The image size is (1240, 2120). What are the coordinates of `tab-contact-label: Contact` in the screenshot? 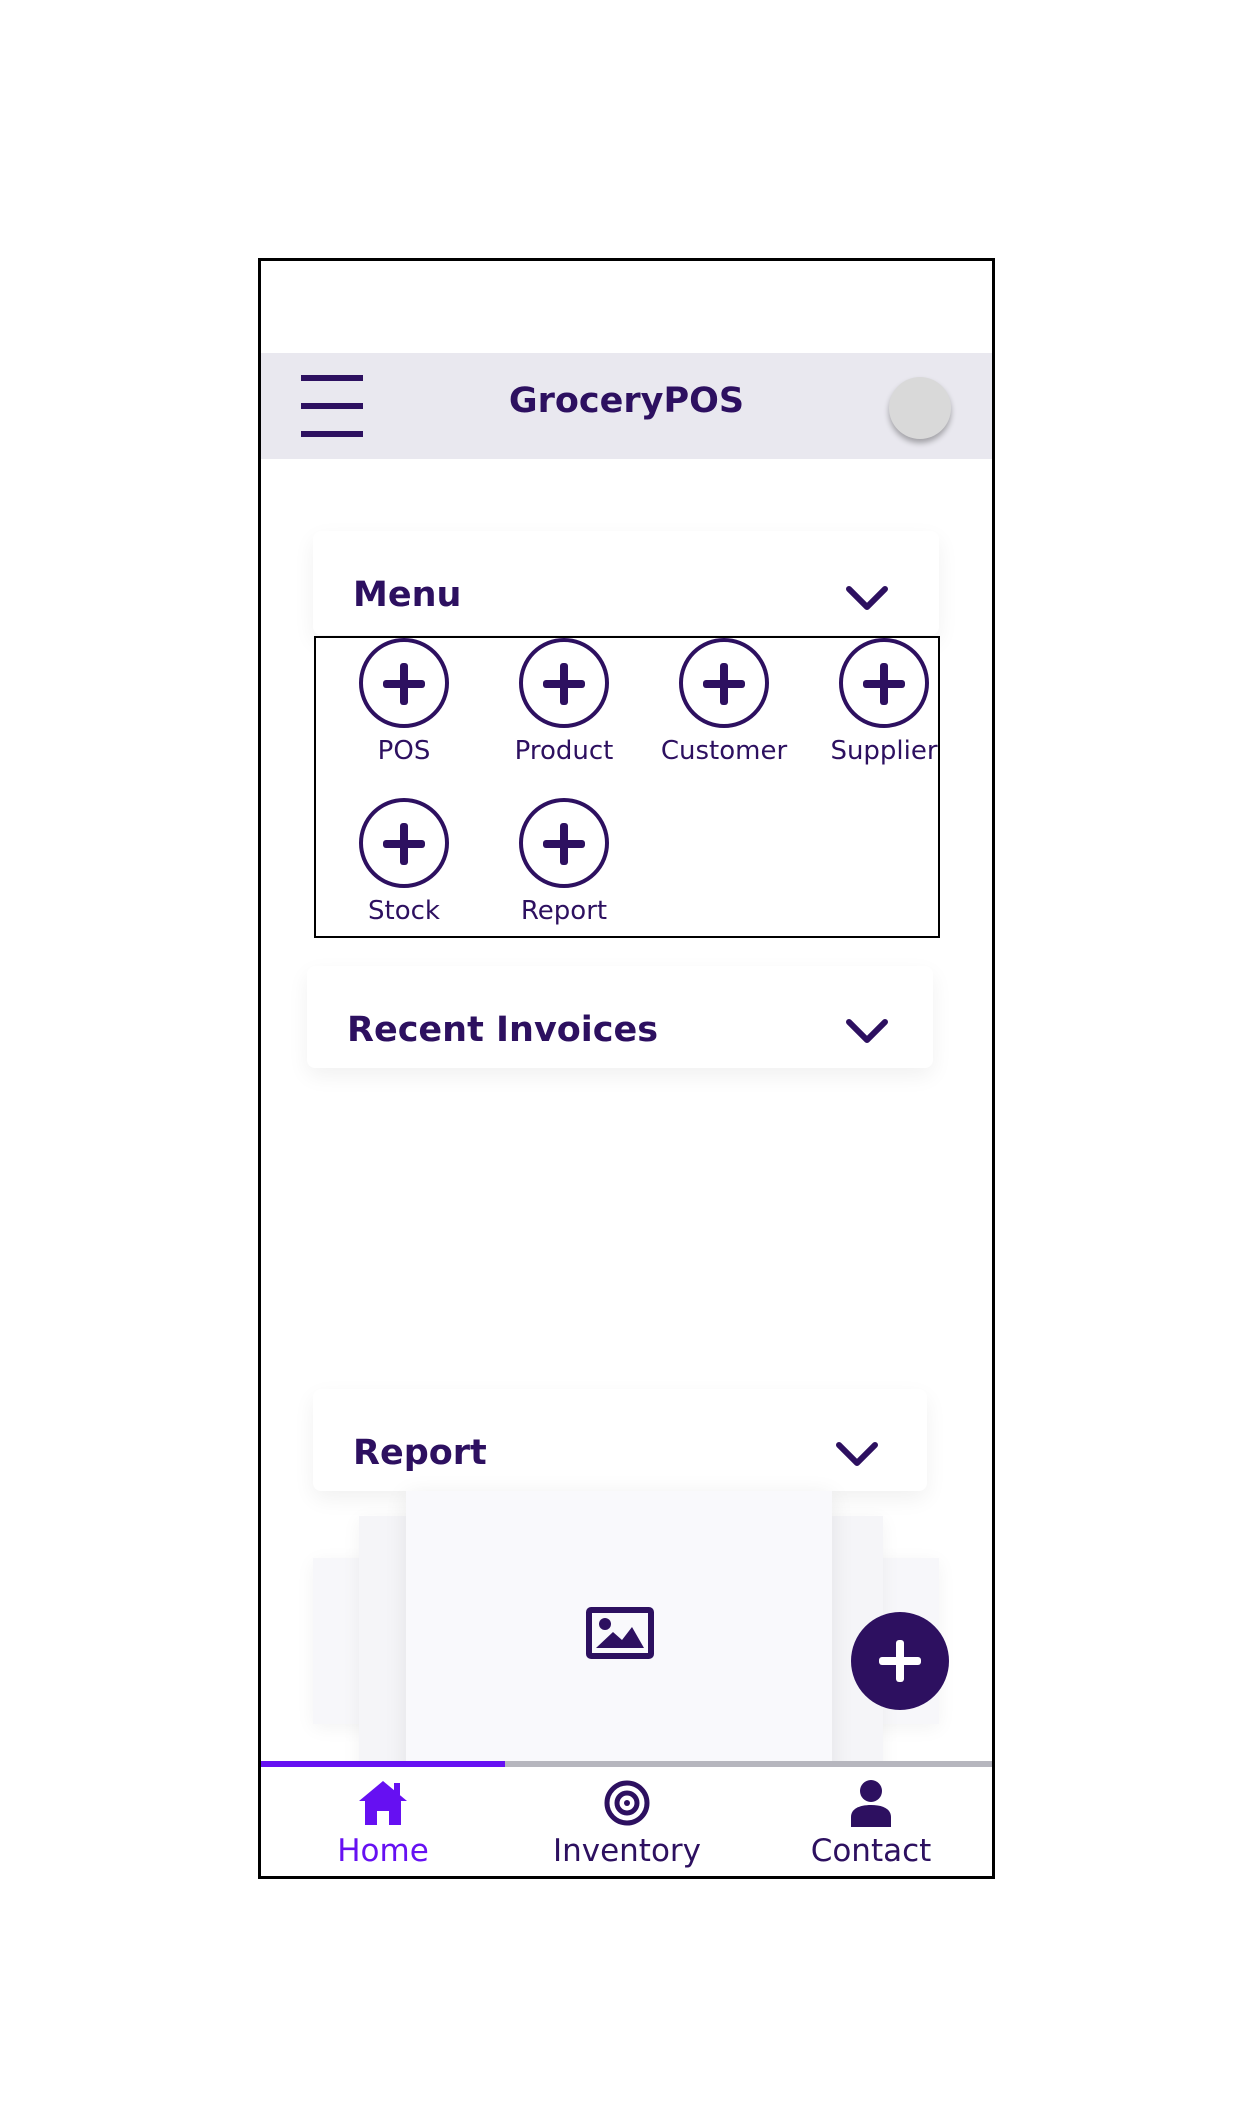 It's located at (871, 1851).